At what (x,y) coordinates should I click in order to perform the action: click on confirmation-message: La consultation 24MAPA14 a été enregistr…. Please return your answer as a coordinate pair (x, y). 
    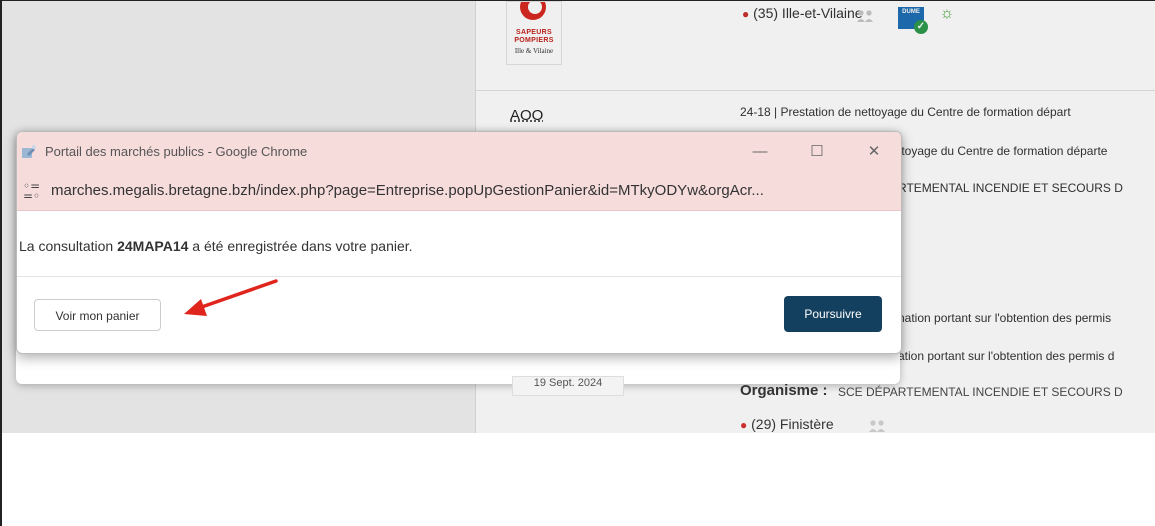
    Looking at the image, I should click on (216, 246).